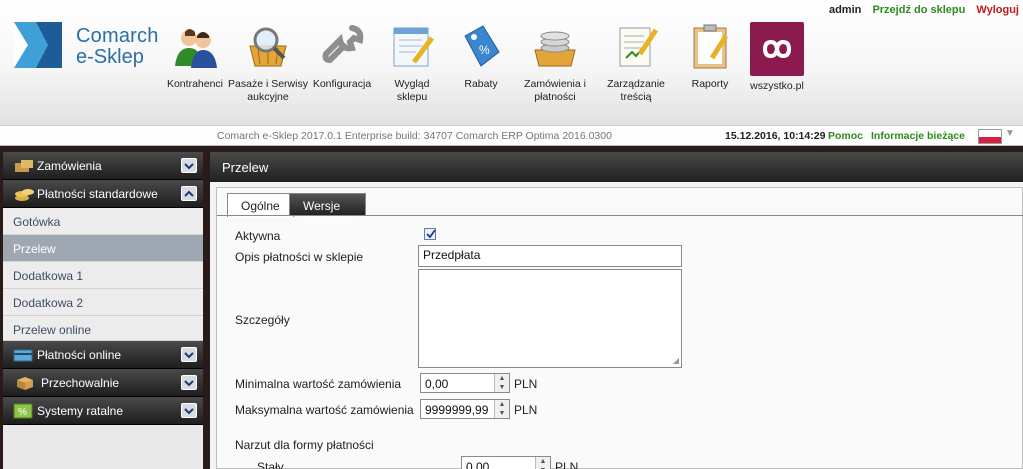  I want to click on nav-wyglad-sklepu: Wygląd sklepu, so click(412, 63).